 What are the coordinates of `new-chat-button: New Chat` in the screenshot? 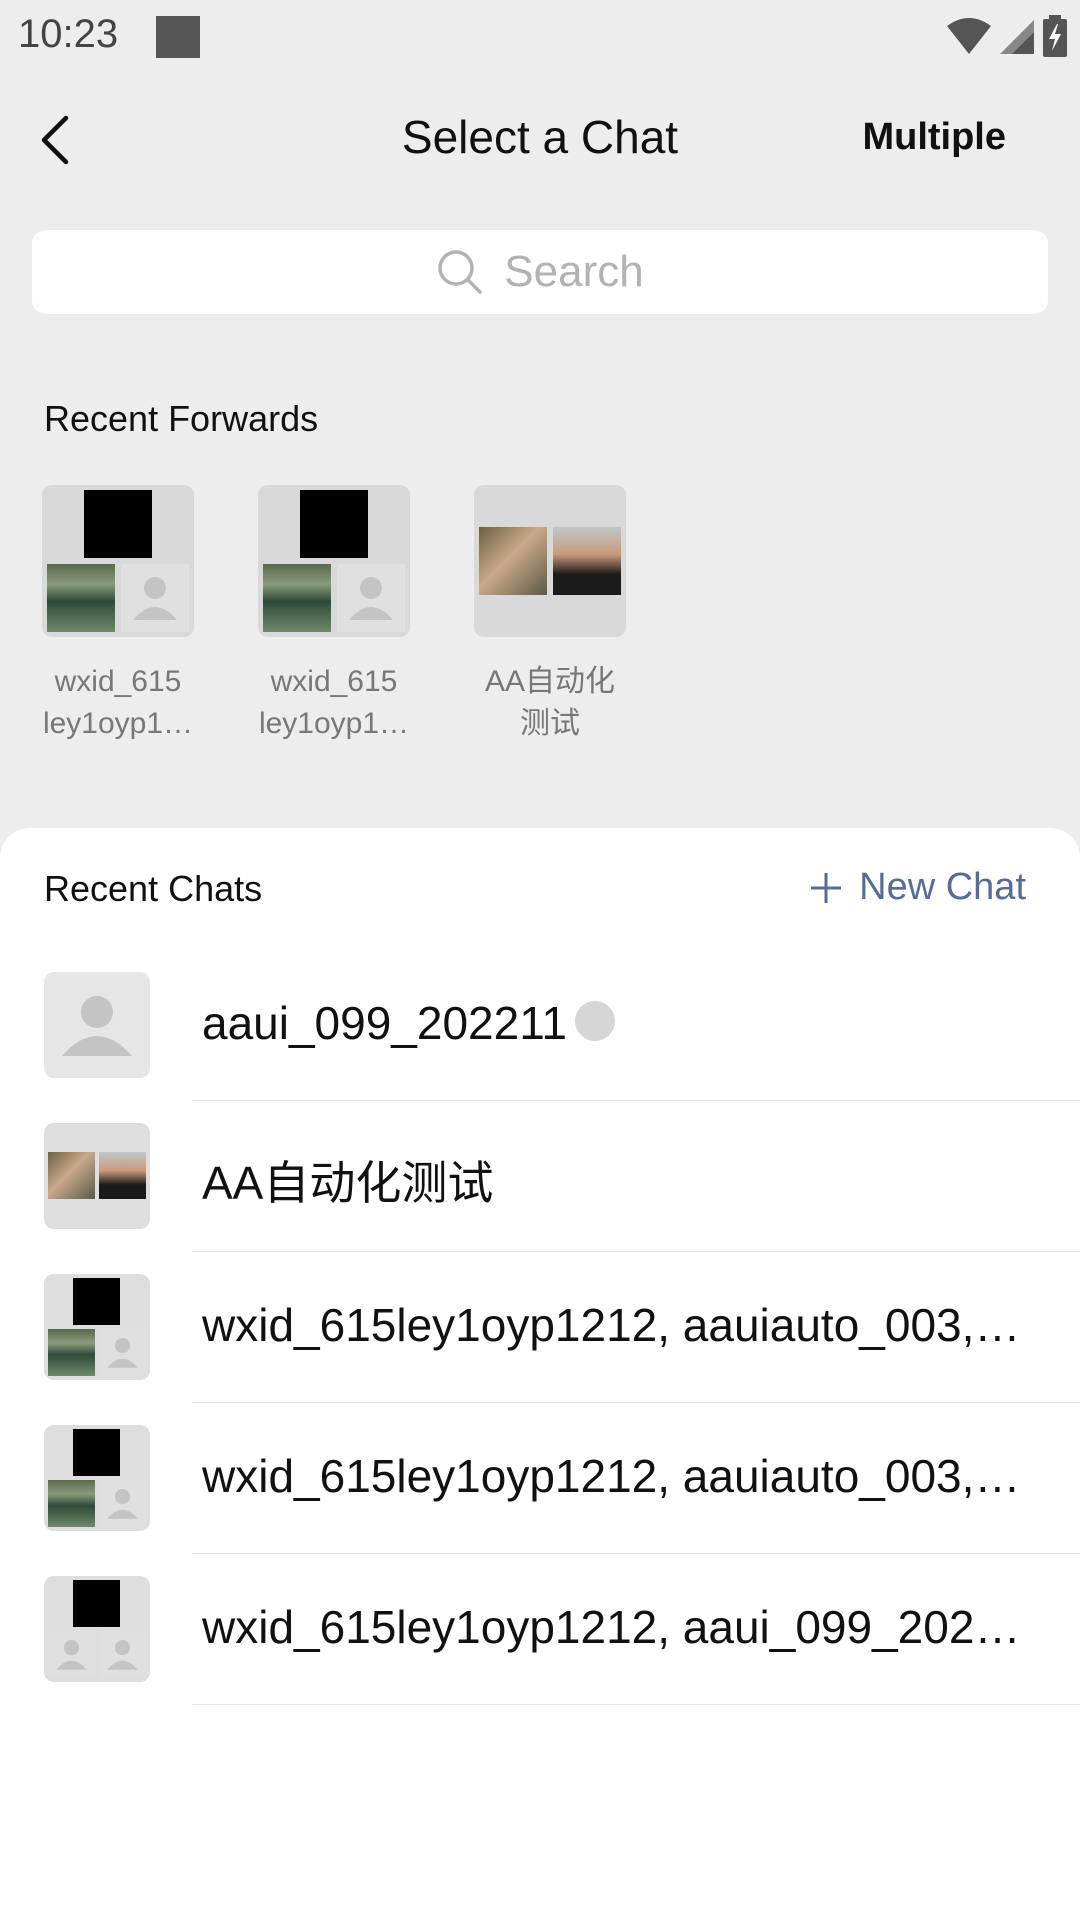 It's located at (917, 887).